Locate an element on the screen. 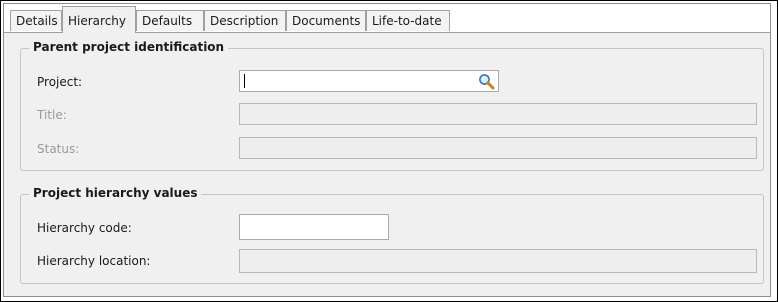  title-label: Title: is located at coordinates (52, 115).